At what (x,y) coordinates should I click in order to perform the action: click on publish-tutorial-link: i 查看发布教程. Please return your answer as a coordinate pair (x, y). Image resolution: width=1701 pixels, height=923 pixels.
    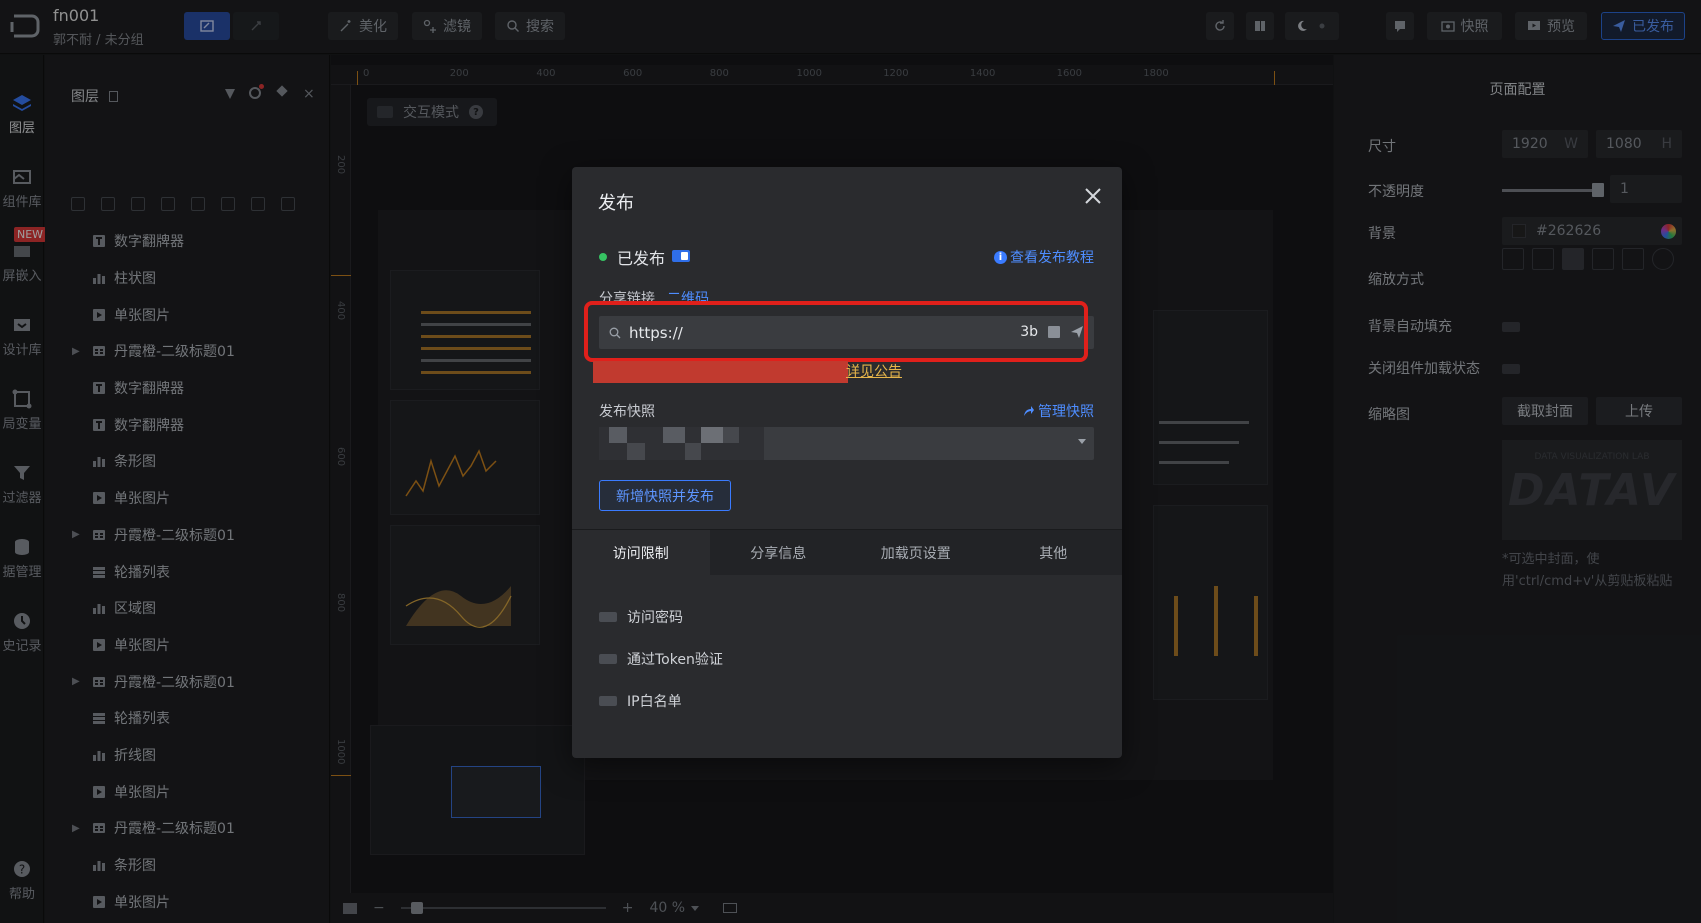
    Looking at the image, I should click on (1044, 257).